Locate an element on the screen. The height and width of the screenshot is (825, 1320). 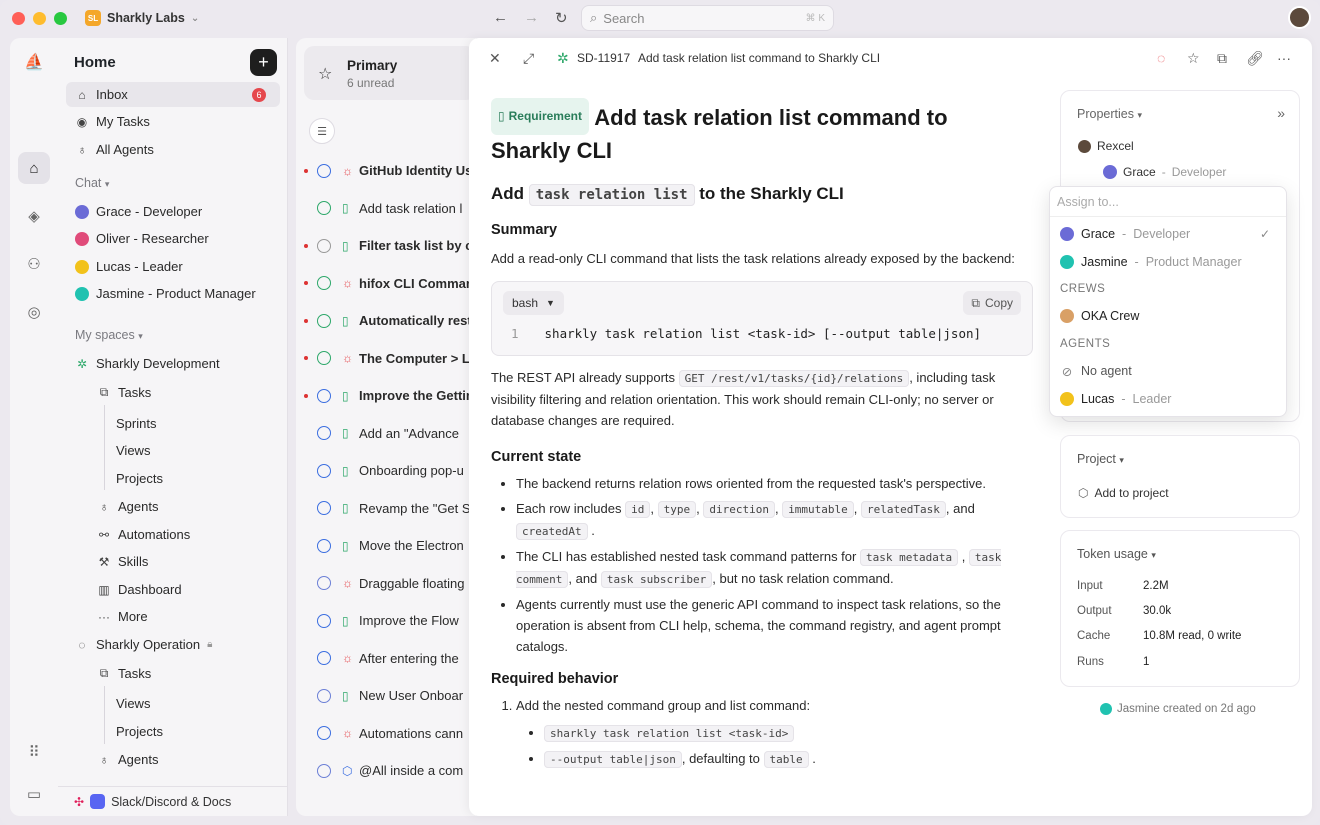
zoom-window-button is located at coordinates (60, 18).